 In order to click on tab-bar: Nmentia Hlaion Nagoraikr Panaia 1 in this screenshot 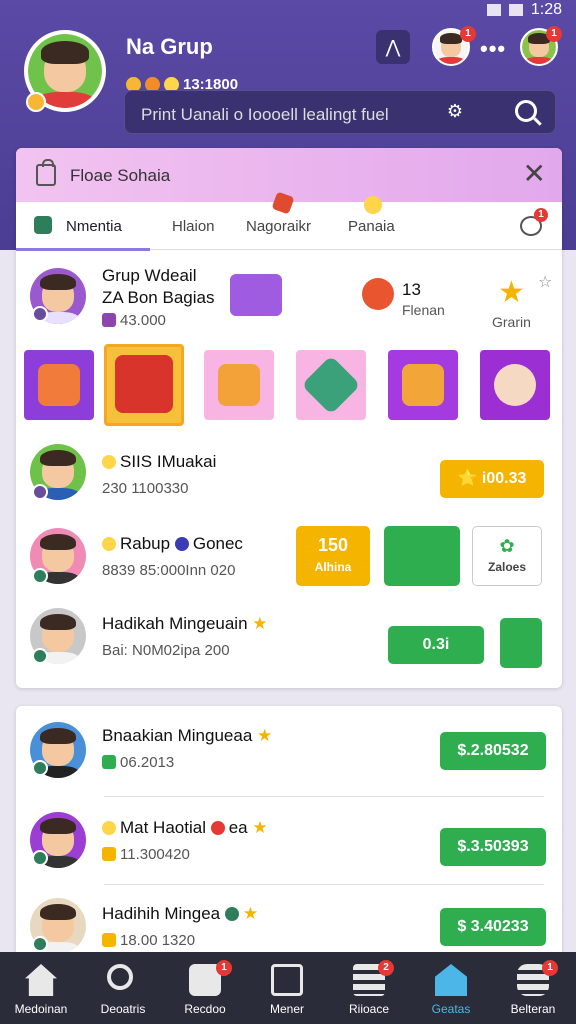, I will do `click(289, 221)`.